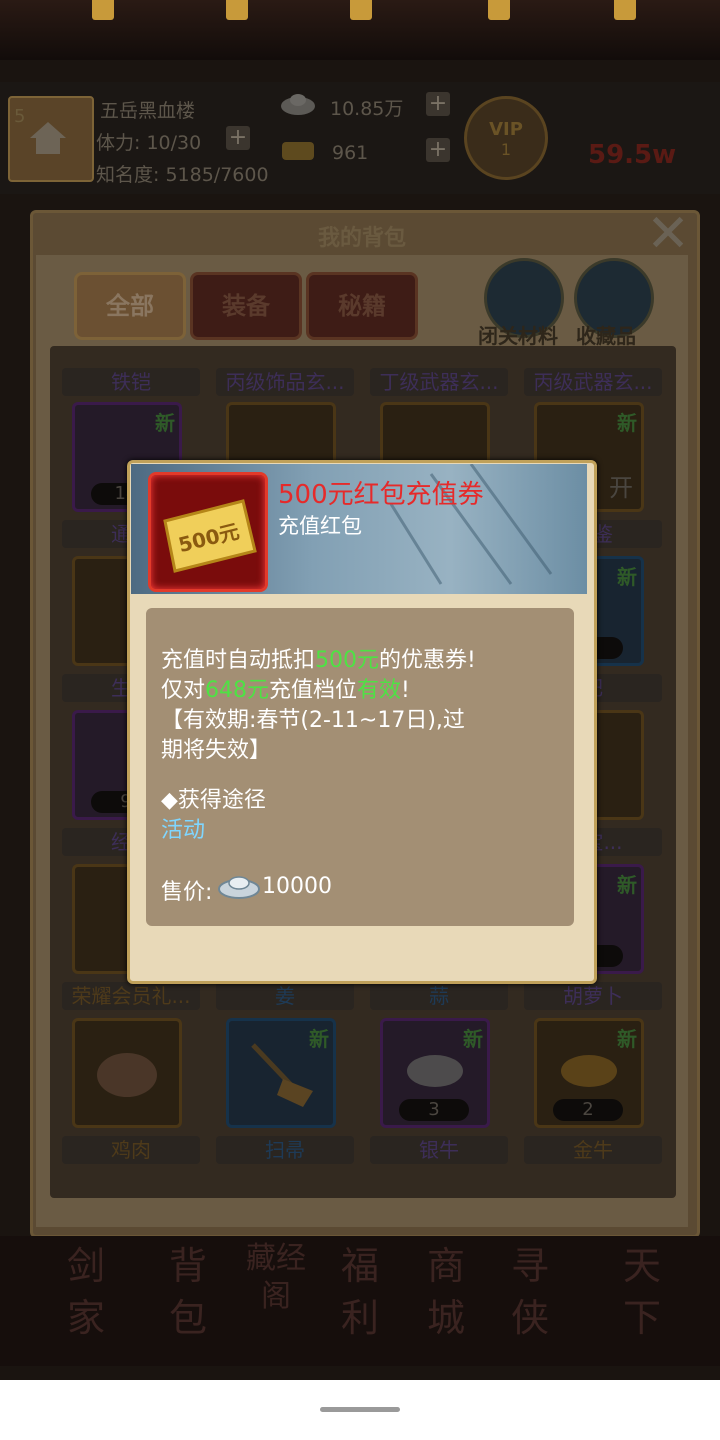 The width and height of the screenshot is (720, 1440). I want to click on item-name: 胡萝卜, so click(593, 996).